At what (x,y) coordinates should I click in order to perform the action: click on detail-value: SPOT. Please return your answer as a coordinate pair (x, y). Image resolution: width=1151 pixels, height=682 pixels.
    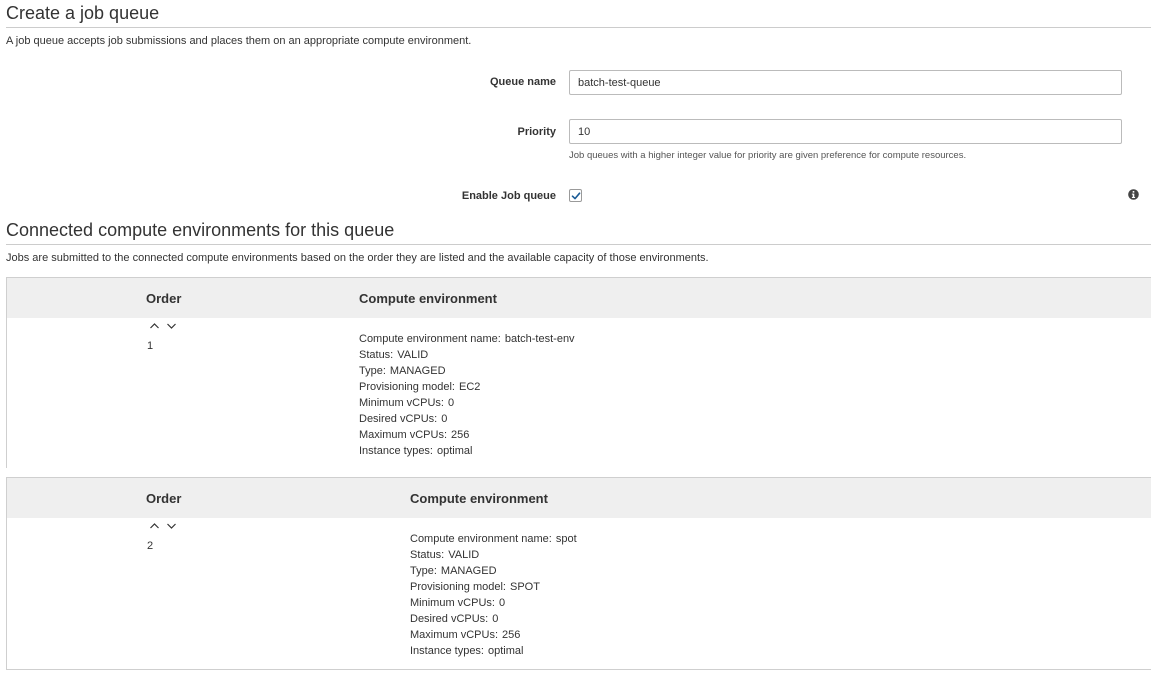
    Looking at the image, I should click on (525, 587).